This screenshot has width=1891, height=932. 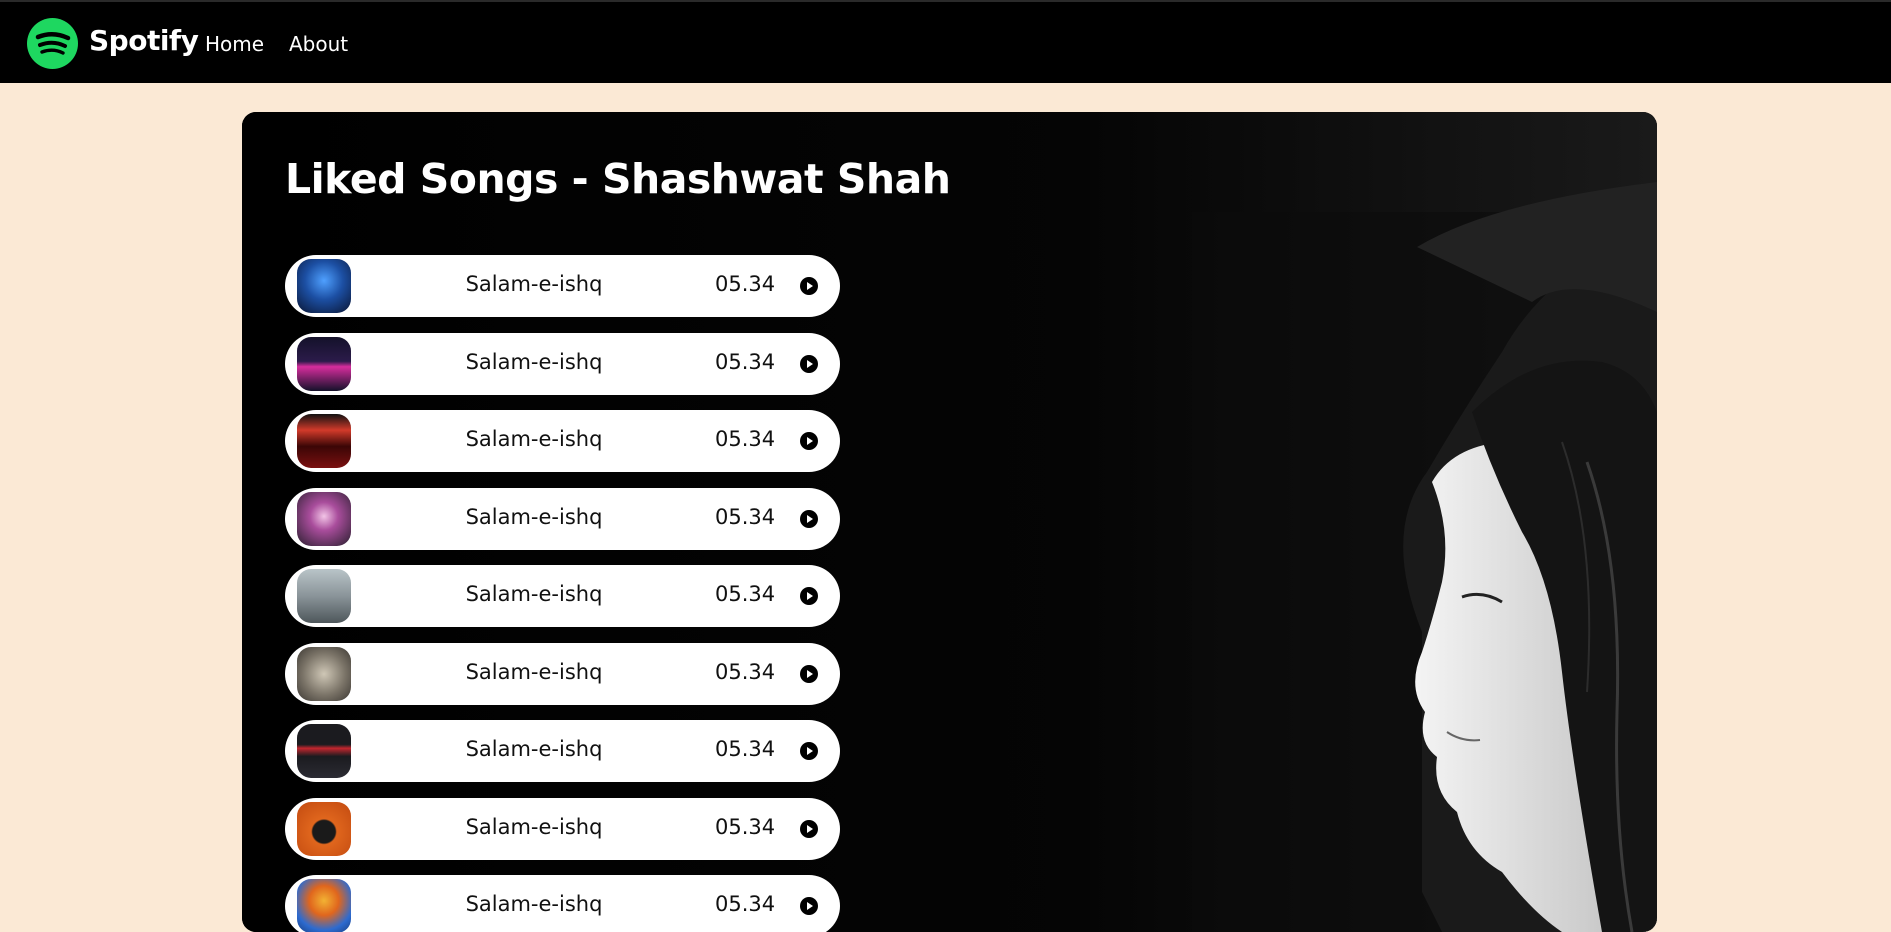 What do you see at coordinates (945, 41) in the screenshot?
I see `navbar: Spotify Home About` at bounding box center [945, 41].